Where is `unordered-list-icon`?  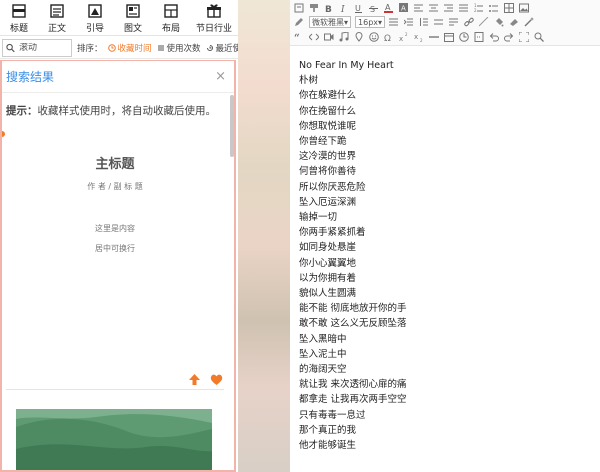
unordered-list-icon is located at coordinates (494, 8).